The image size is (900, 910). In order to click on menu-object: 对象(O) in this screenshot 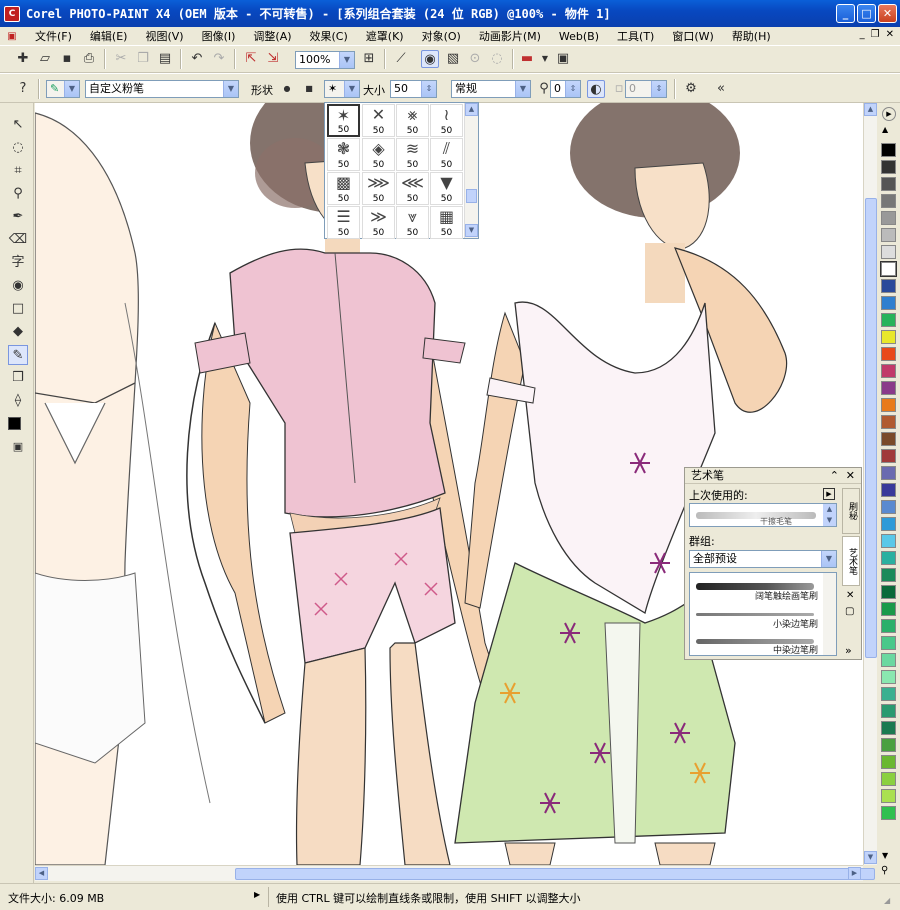, I will do `click(441, 36)`.